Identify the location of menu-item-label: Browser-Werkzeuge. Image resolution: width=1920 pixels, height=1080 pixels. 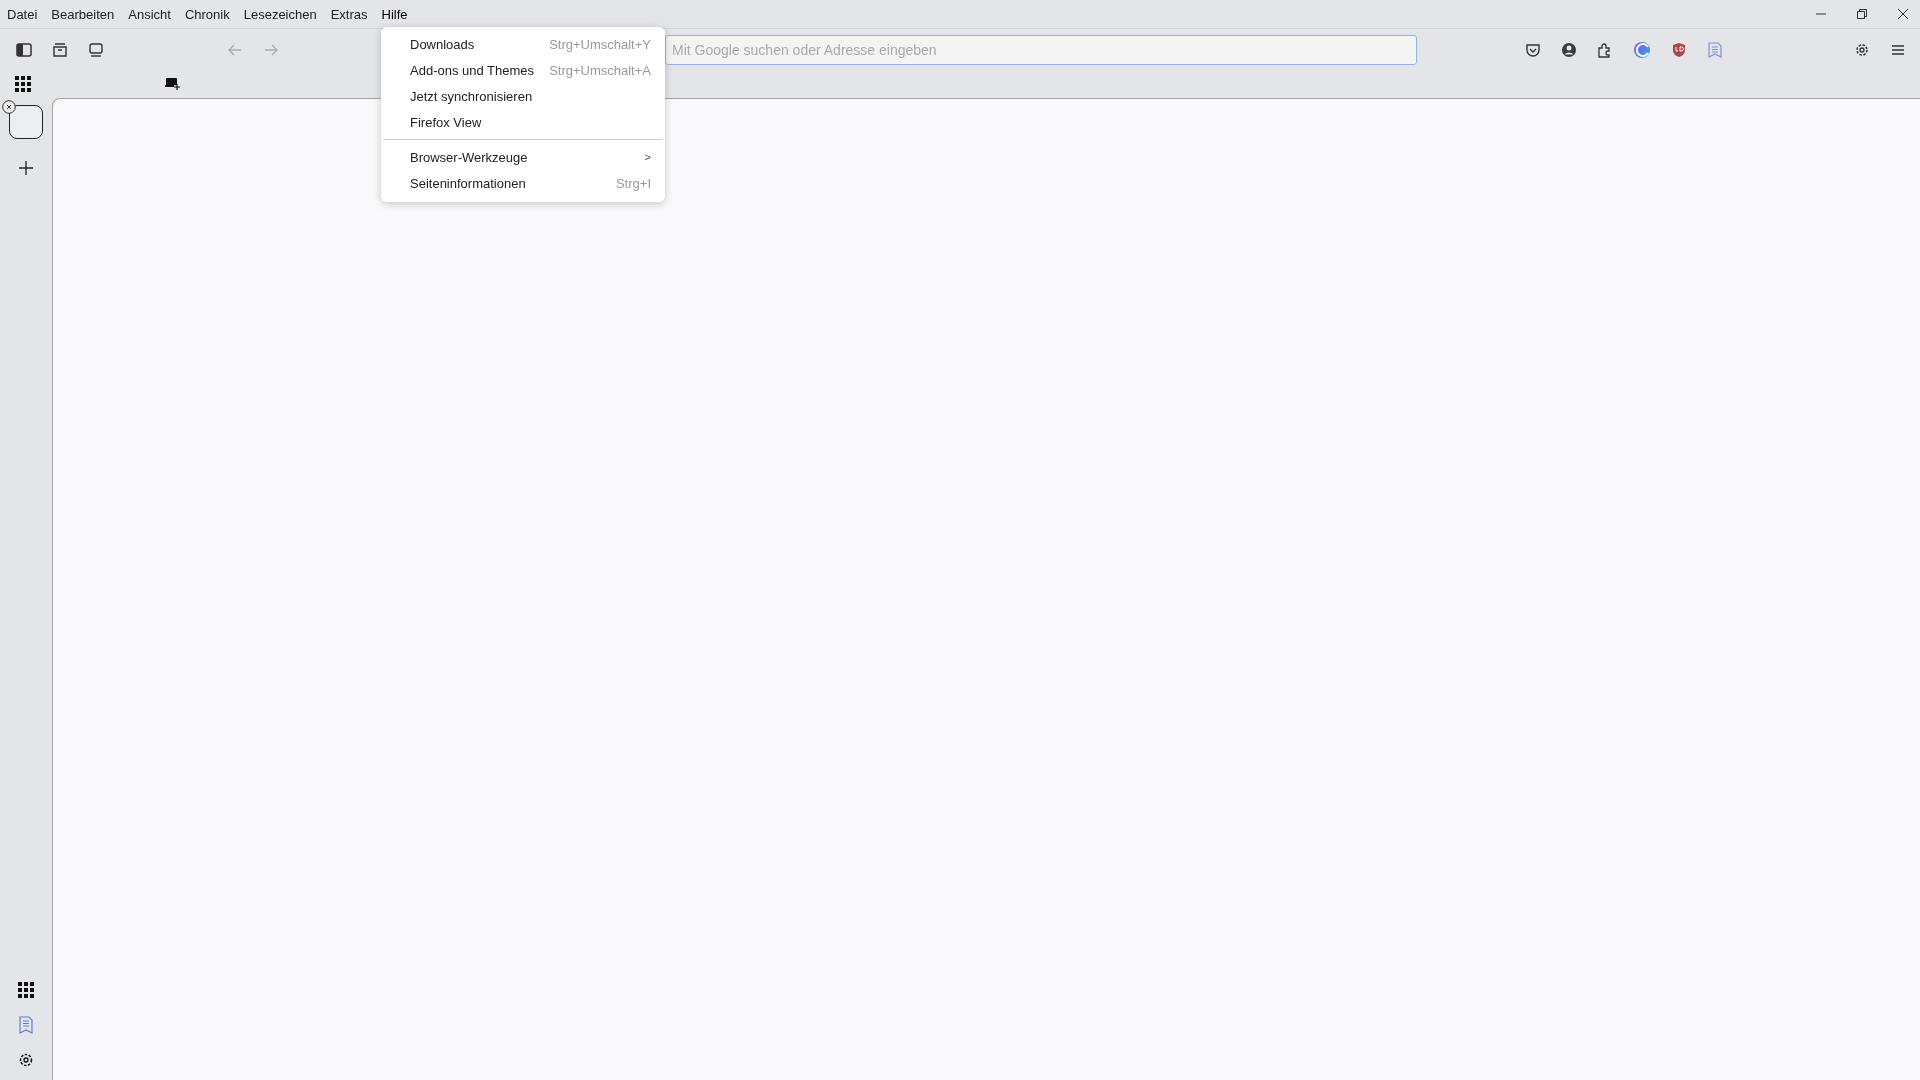
(469, 157).